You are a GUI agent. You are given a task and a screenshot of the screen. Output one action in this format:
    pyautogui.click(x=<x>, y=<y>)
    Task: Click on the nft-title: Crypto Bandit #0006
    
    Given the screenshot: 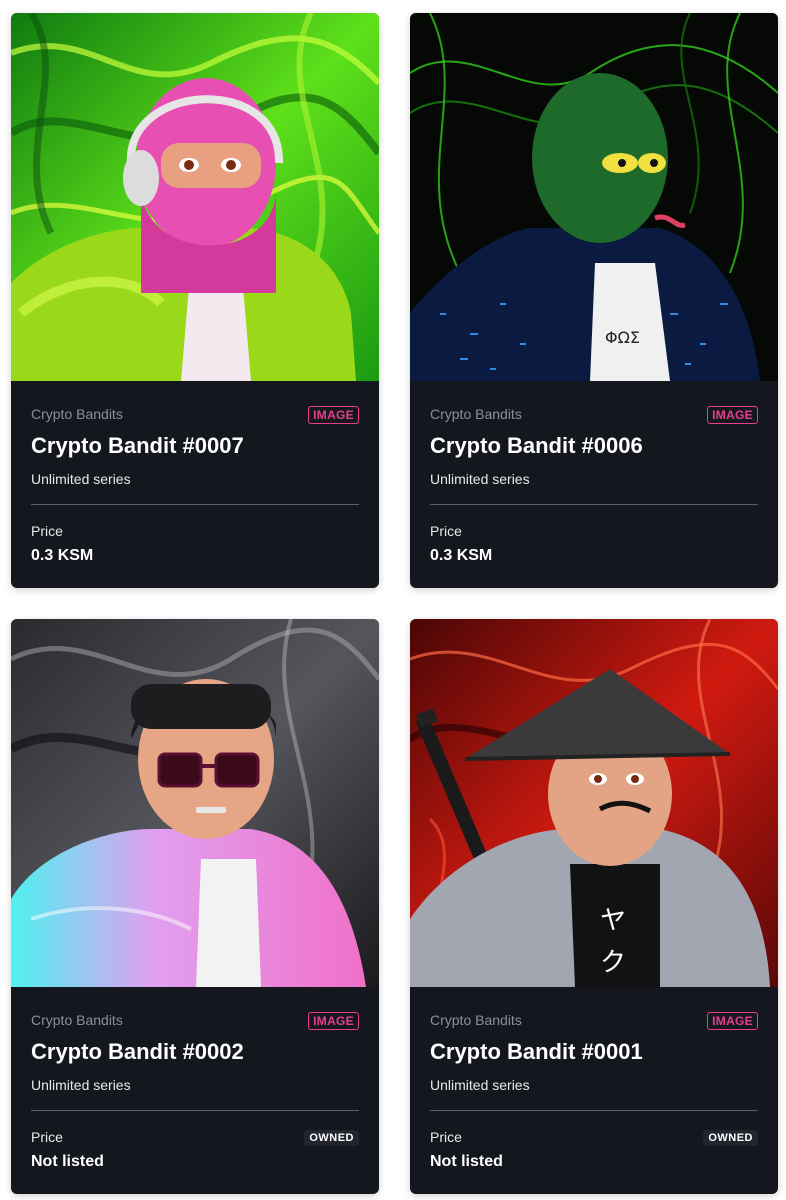 What is the action you would take?
    pyautogui.click(x=536, y=446)
    